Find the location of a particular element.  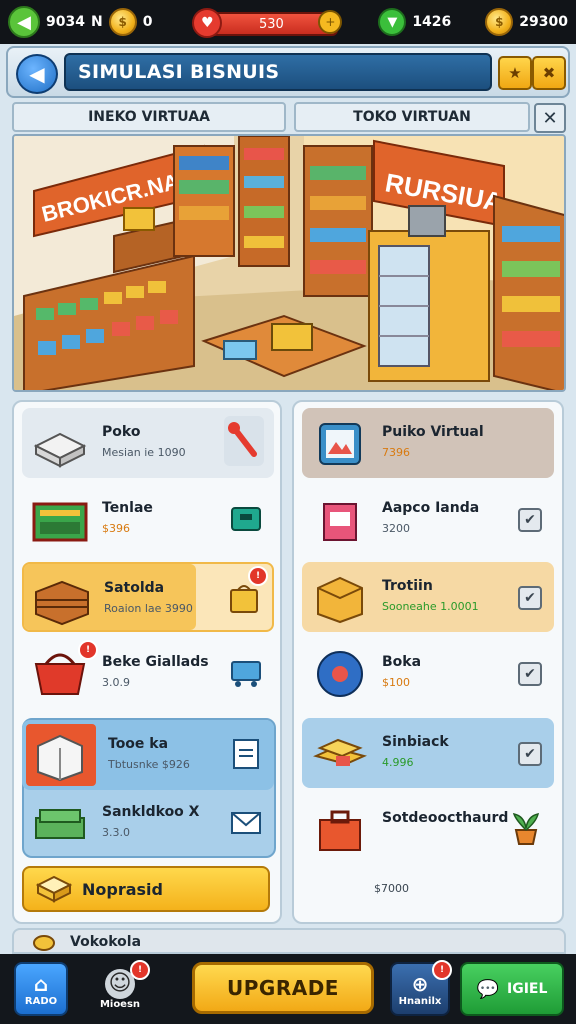

item-name: Aapco Ianda is located at coordinates (431, 508).